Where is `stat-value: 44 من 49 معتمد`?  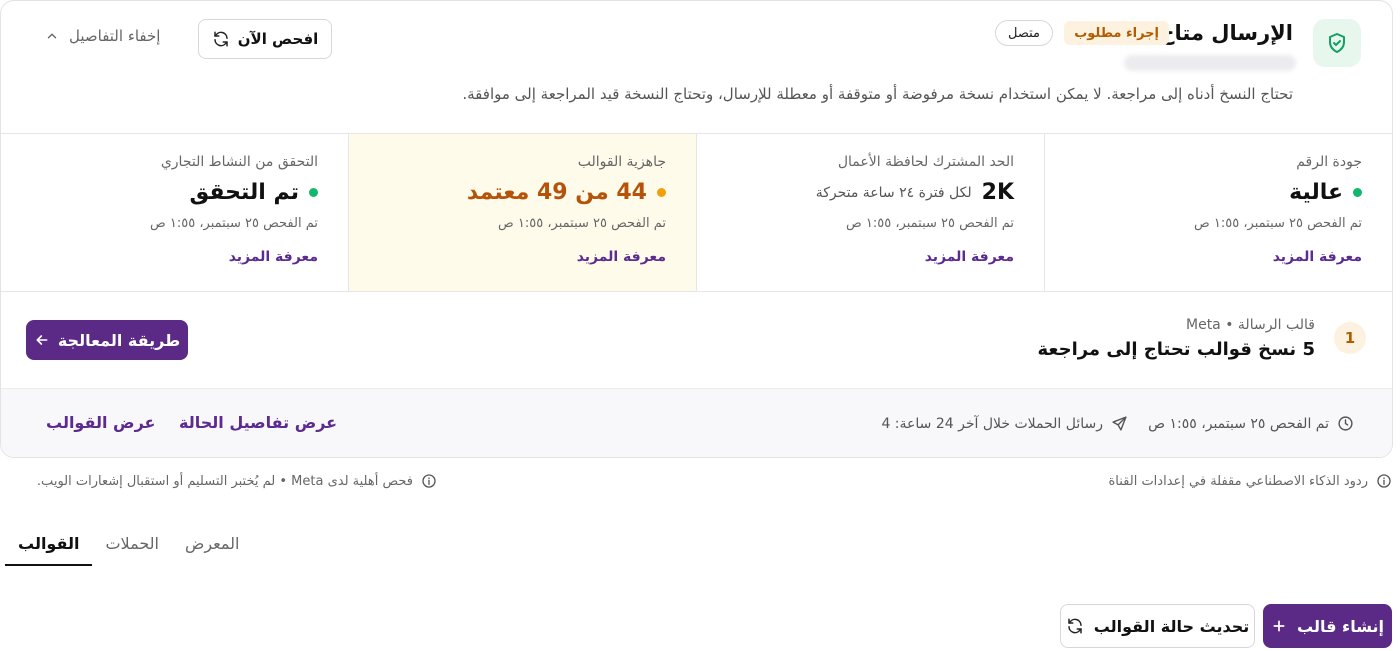 stat-value: 44 من 49 معتمد is located at coordinates (566, 192).